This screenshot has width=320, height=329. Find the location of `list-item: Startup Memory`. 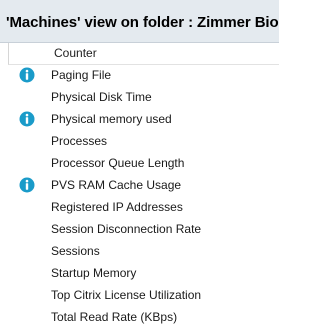

list-item: Startup Memory is located at coordinates (139, 274).